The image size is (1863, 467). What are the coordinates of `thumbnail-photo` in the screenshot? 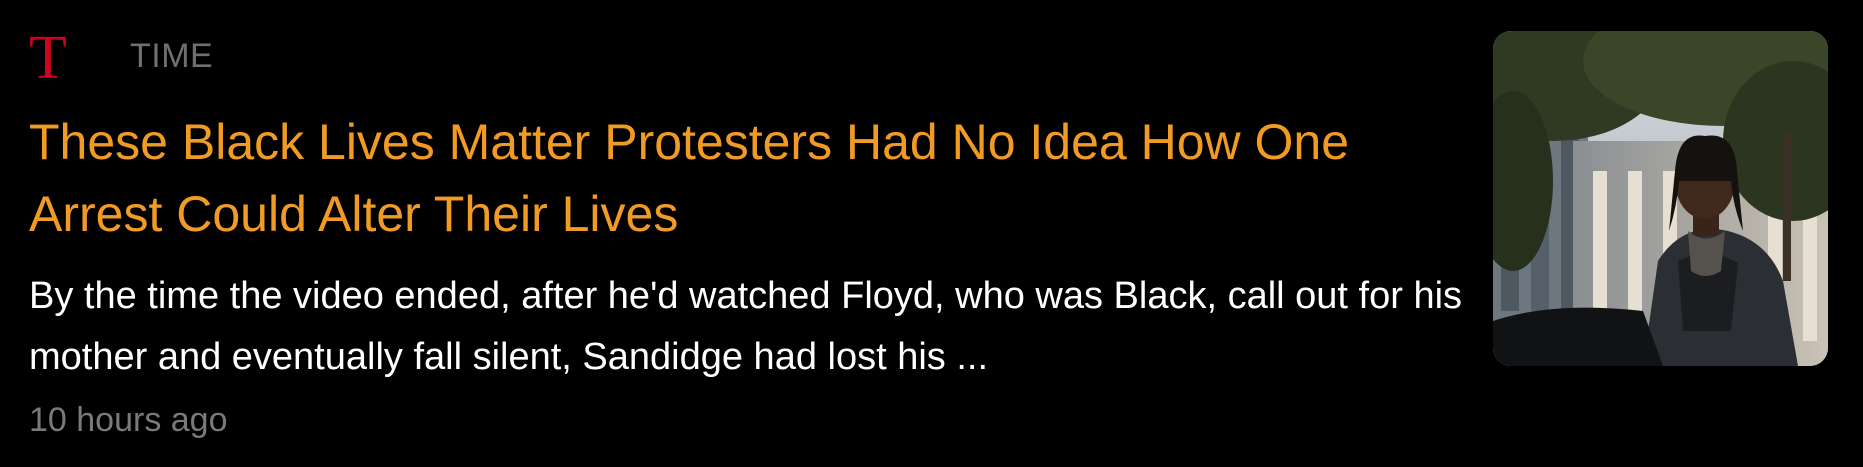 It's located at (1660, 198).